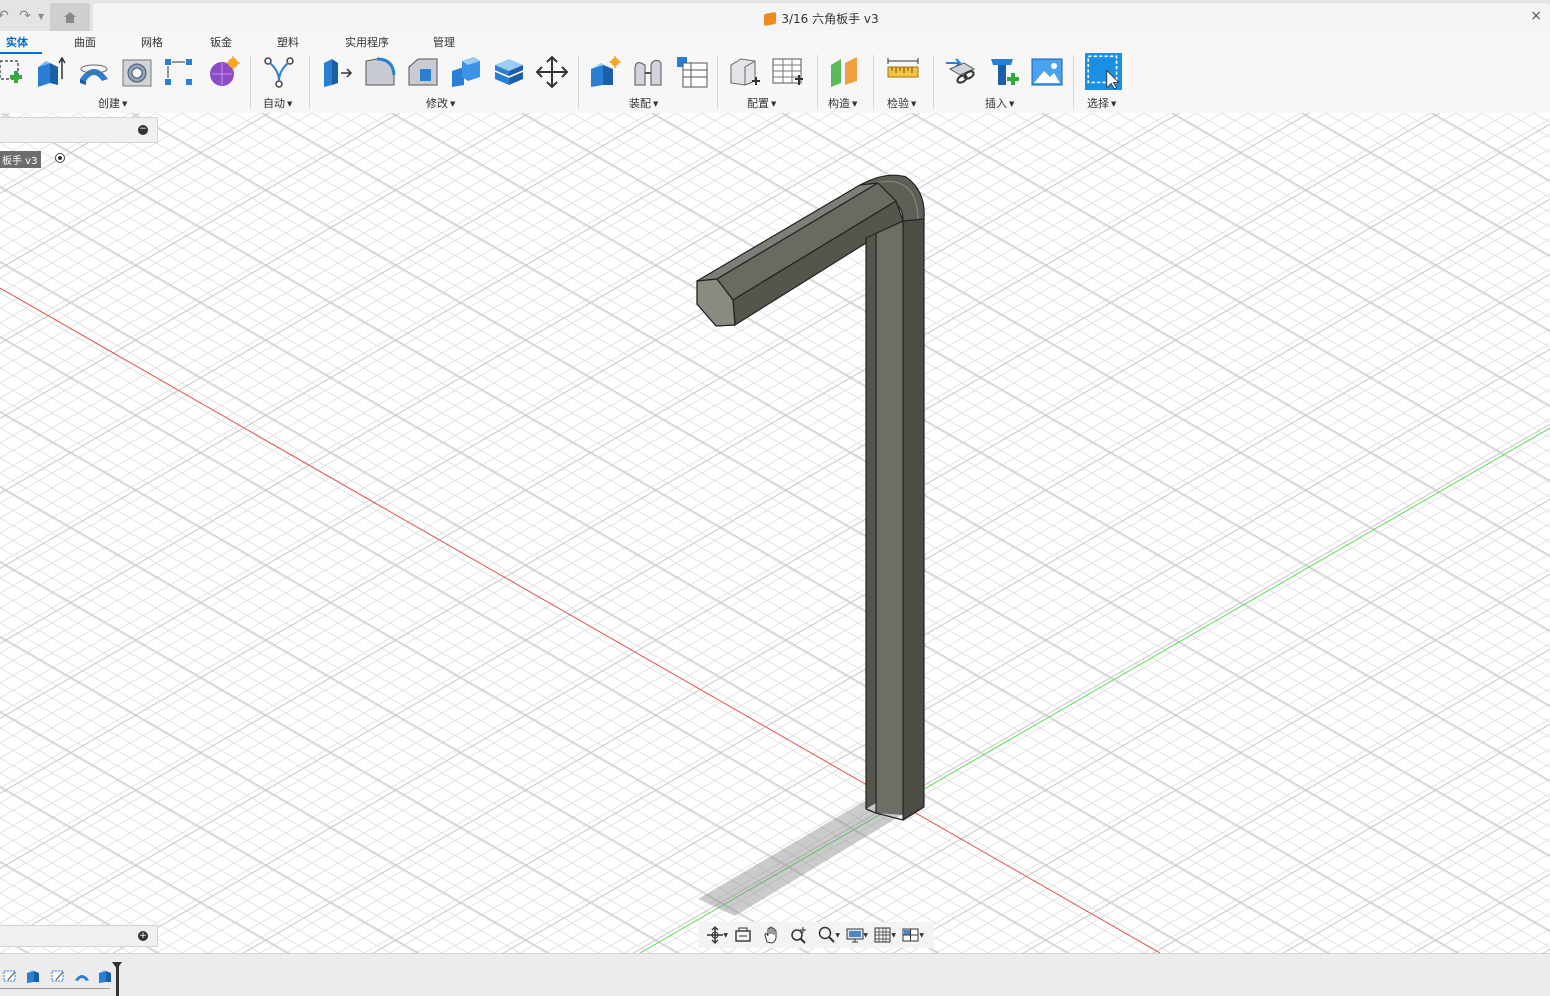  I want to click on fillet-icon, so click(380, 72).